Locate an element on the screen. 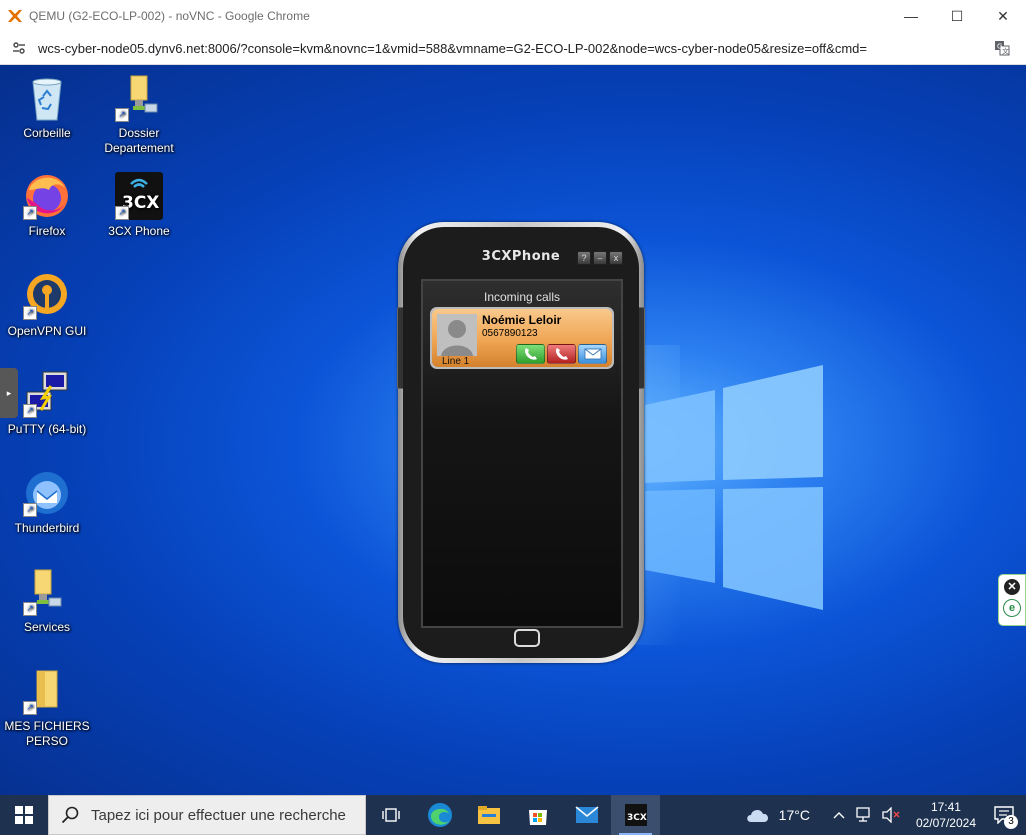  answer-call-button is located at coordinates (530, 354).